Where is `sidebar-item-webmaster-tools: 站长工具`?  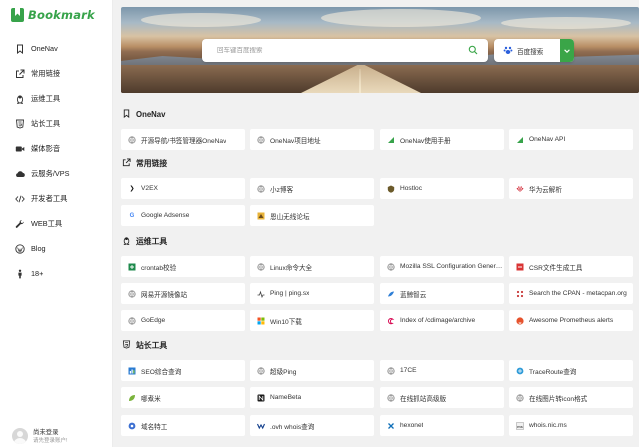
sidebar-item-webmaster-tools: 站长工具 is located at coordinates (56, 123).